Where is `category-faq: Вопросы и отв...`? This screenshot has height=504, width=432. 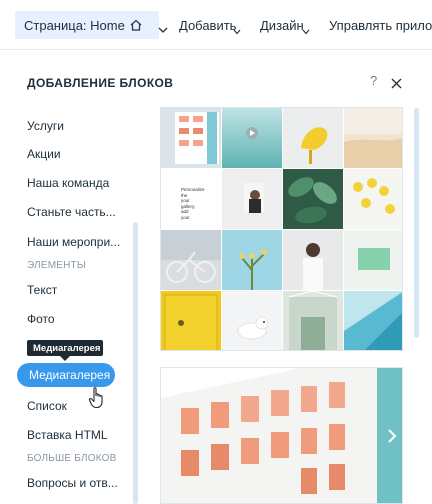
category-faq: Вопросы и отв... is located at coordinates (72, 483).